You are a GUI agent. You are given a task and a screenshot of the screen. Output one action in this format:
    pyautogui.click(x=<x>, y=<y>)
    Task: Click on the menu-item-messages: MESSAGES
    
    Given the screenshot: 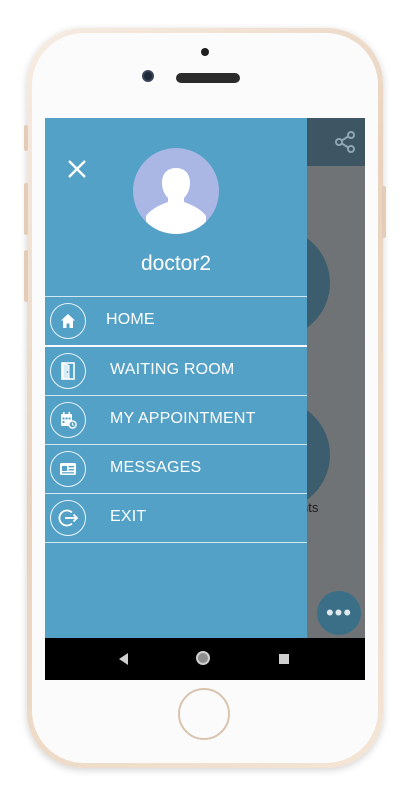 What is the action you would take?
    pyautogui.click(x=176, y=469)
    